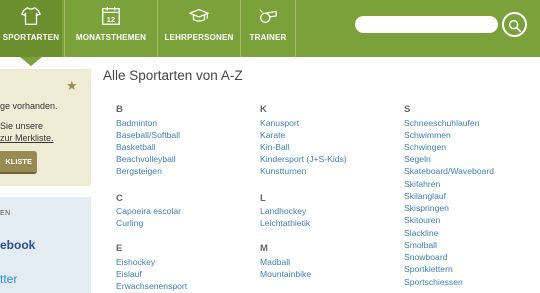 The image size is (540, 293). I want to click on letter-heading: L, so click(263, 198).